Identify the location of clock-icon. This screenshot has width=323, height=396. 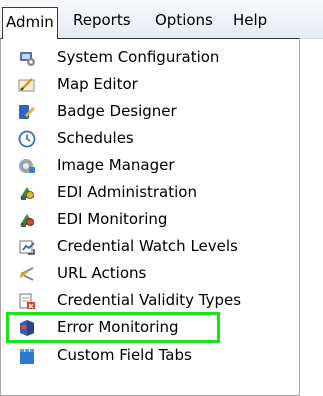
(27, 139).